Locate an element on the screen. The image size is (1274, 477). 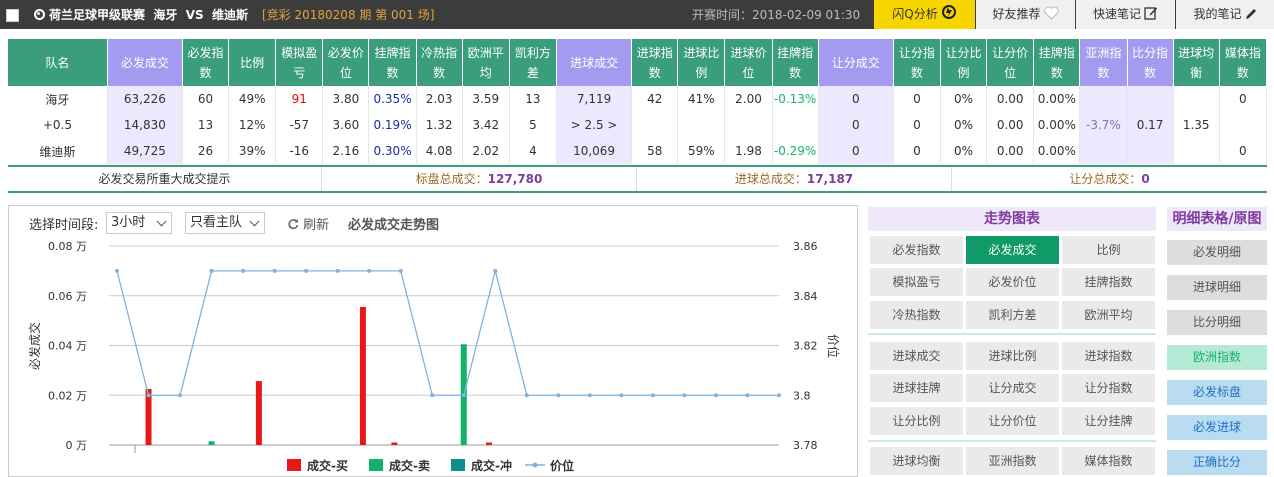
table-cell: 63,226 is located at coordinates (145, 99).